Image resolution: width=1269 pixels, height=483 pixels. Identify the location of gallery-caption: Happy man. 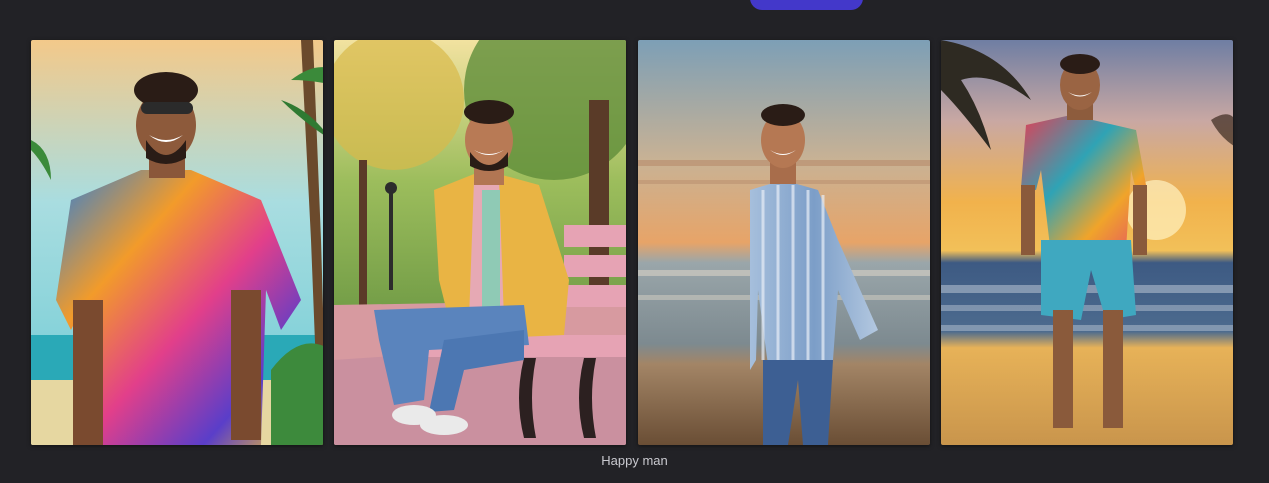
(634, 460).